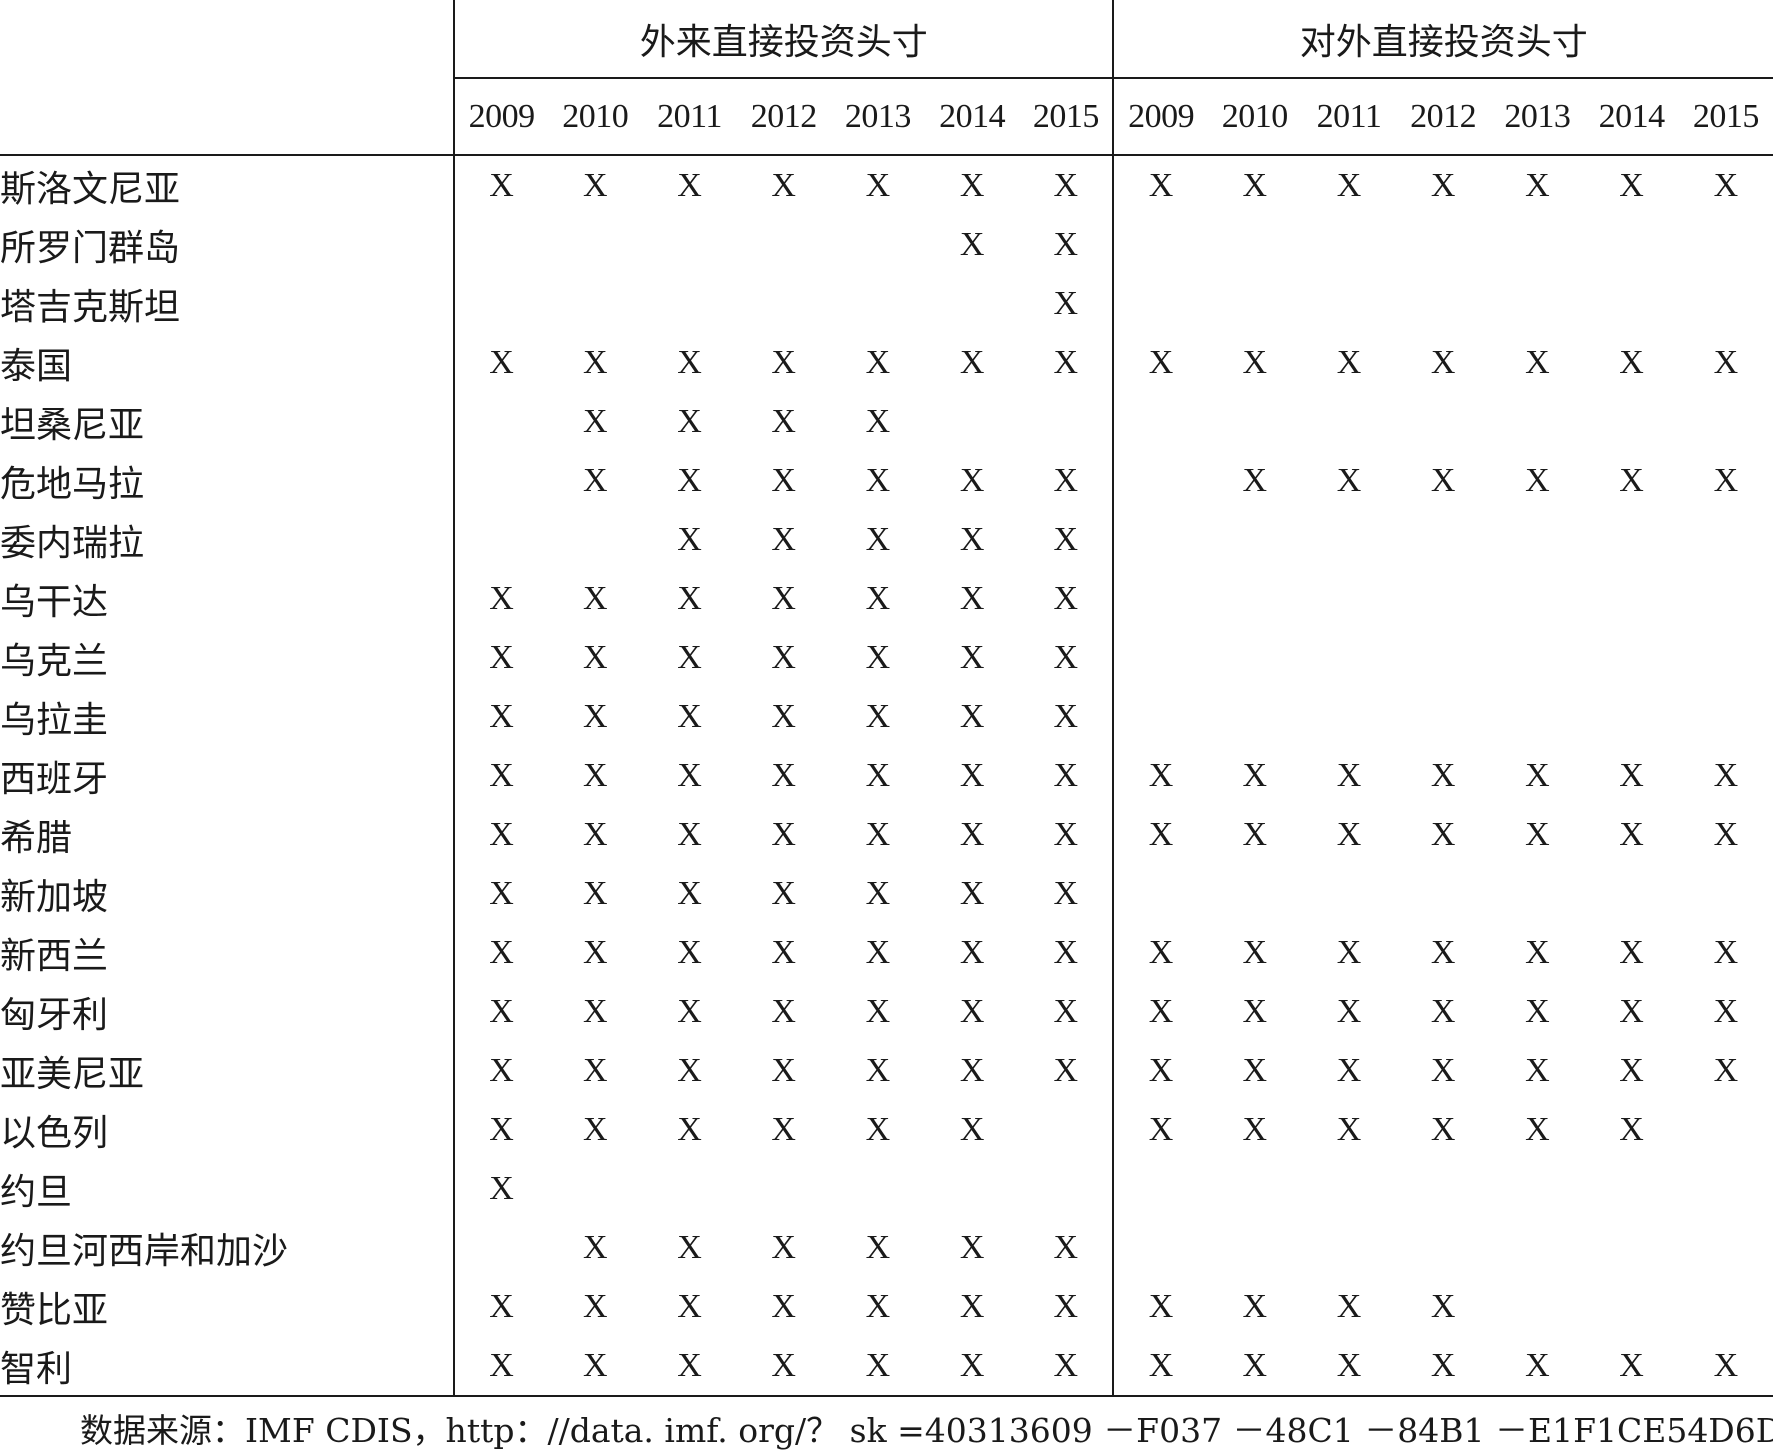  What do you see at coordinates (886, 480) in the screenshot?
I see `table-row: 危地马拉 X X X X X X X X X X X X` at bounding box center [886, 480].